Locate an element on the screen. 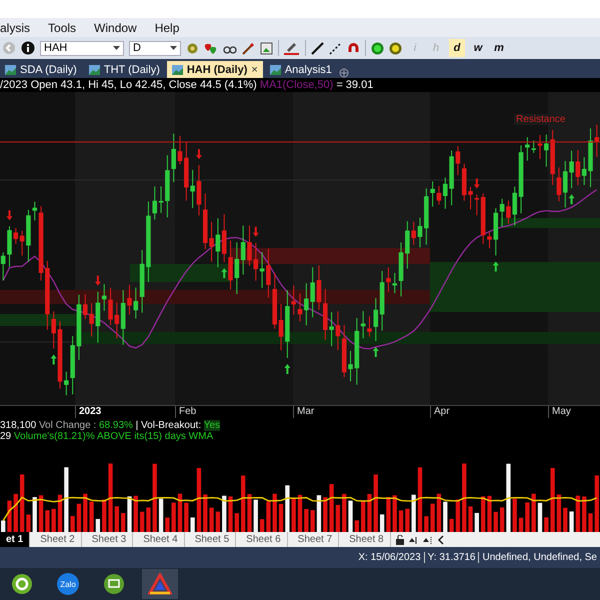  symbol-field: HAH is located at coordinates (82, 48).